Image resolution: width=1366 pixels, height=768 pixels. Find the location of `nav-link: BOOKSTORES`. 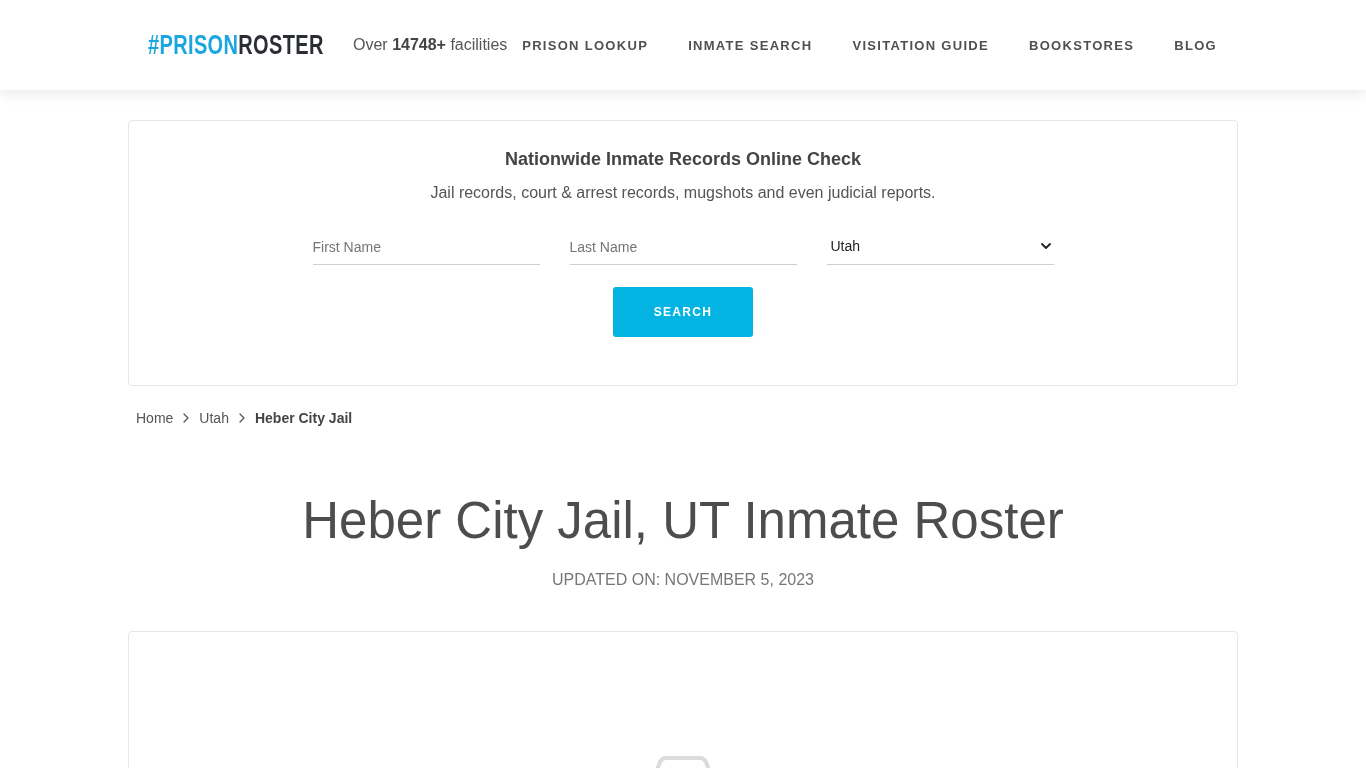

nav-link: BOOKSTORES is located at coordinates (1082, 45).